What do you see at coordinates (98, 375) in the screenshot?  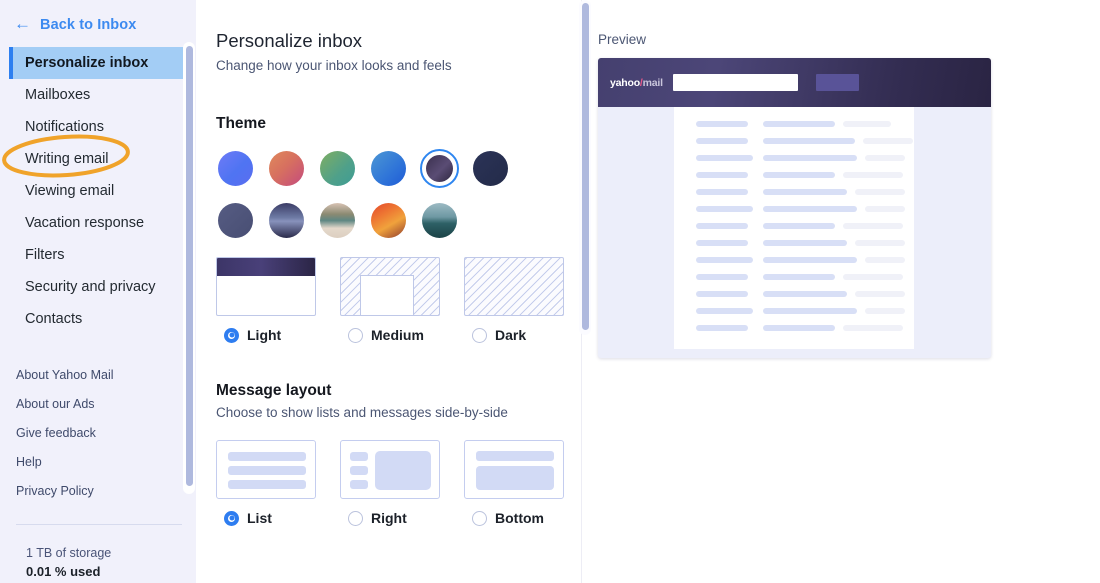 I see `link-about-yahoo-mail: About Yahoo Mail` at bounding box center [98, 375].